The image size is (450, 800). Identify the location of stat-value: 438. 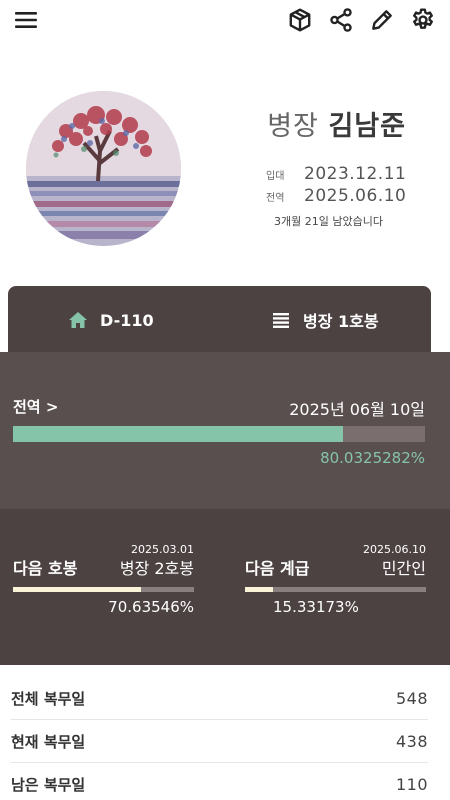
(411, 741).